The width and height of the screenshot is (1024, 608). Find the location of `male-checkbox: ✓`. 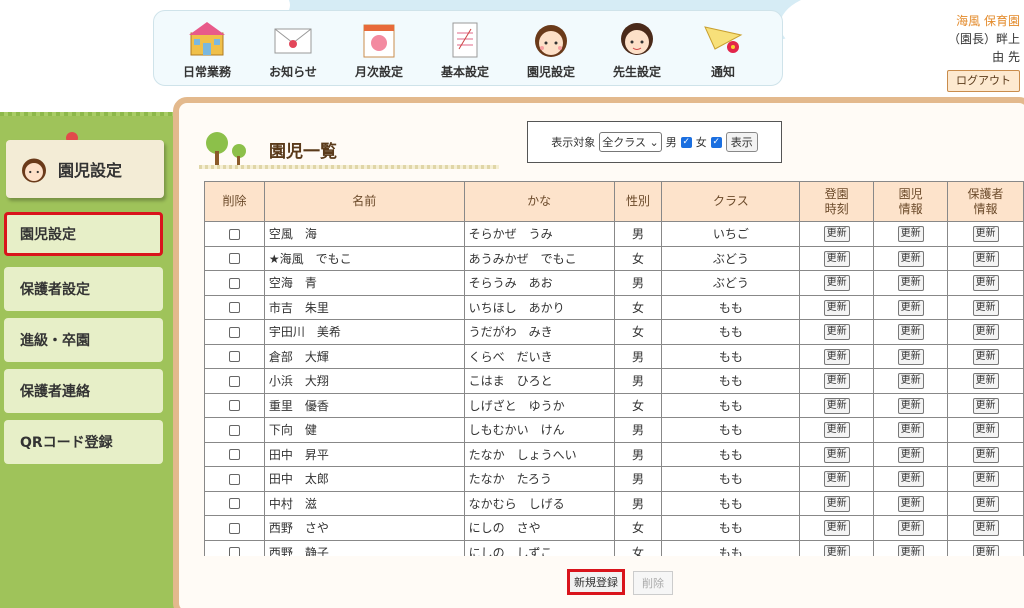

male-checkbox: ✓ is located at coordinates (686, 142).